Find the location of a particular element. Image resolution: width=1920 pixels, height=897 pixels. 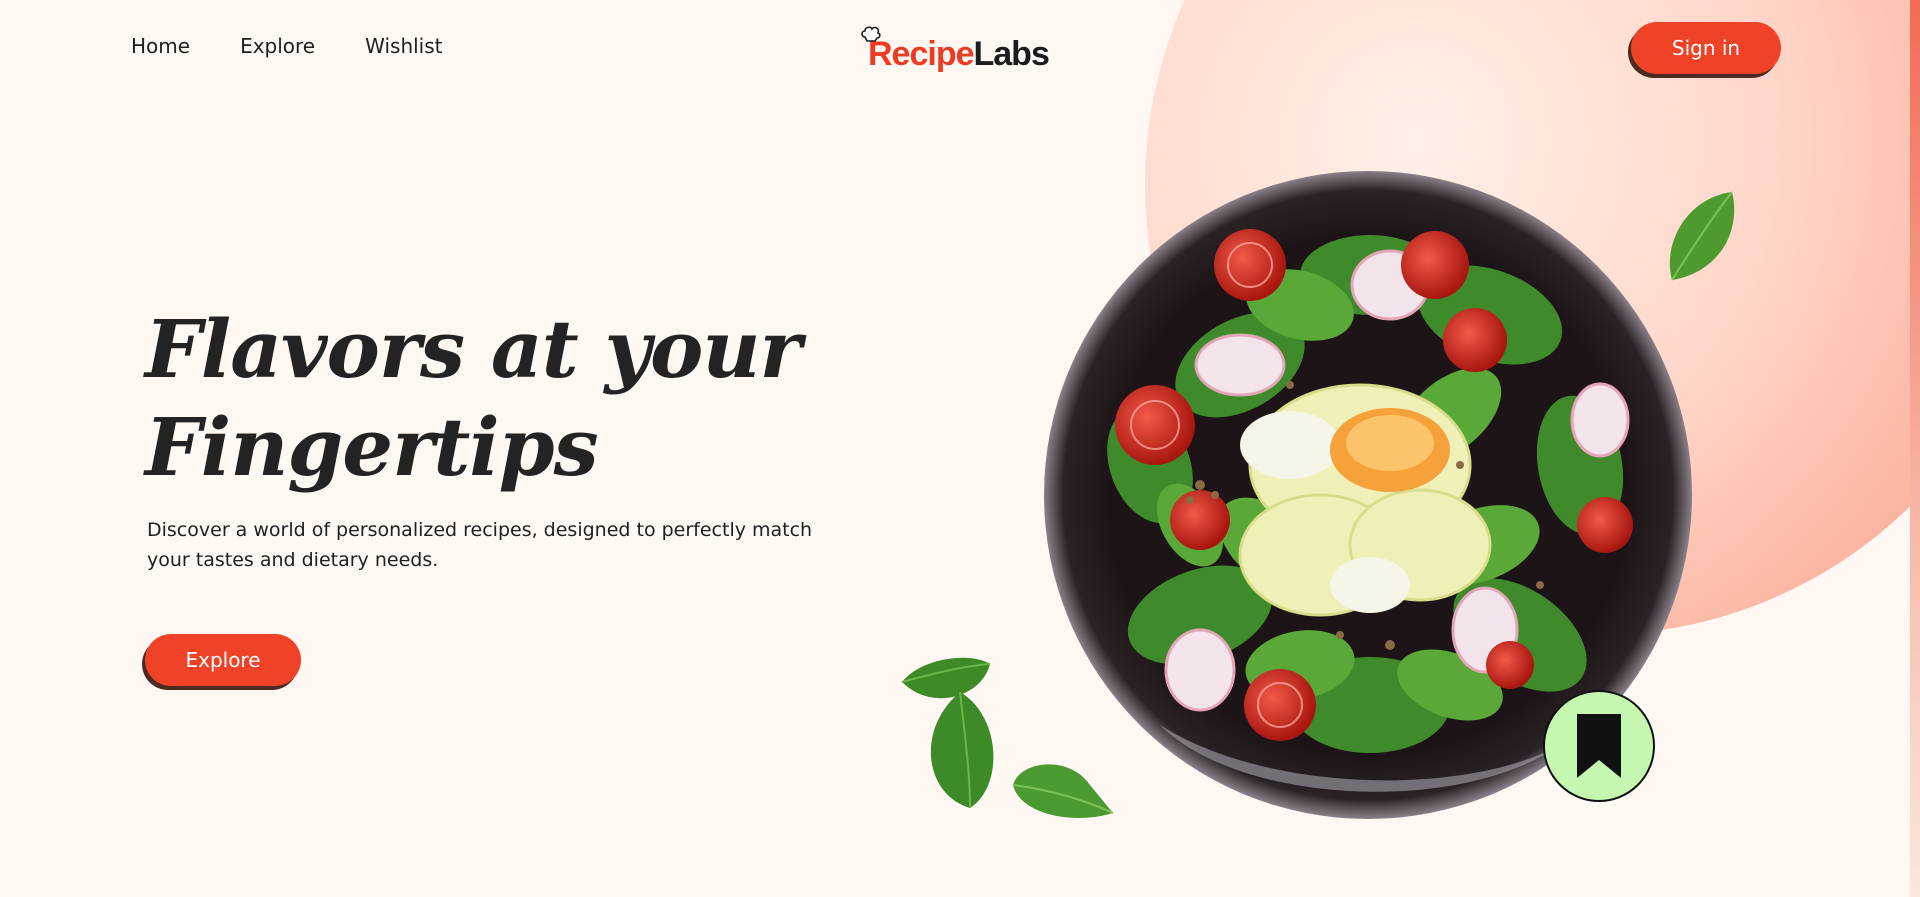

headline-line-2: Fingertips is located at coordinates (372, 447).